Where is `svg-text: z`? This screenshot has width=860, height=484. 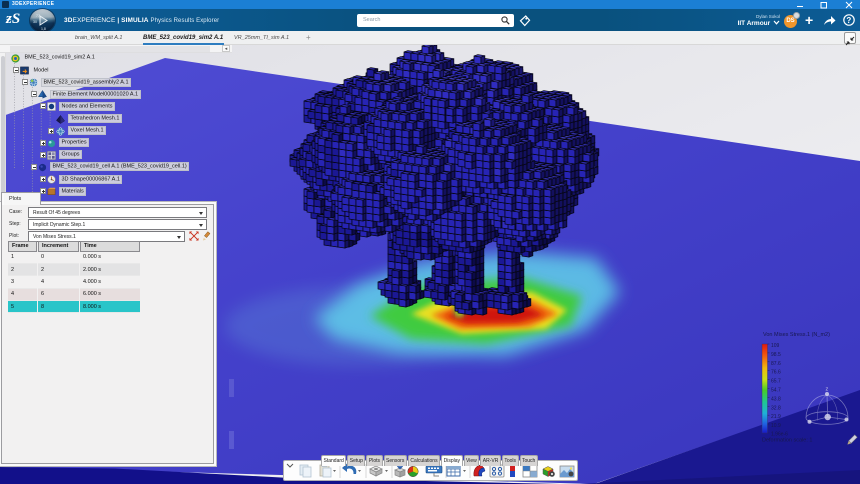
svg-text: z is located at coordinates (827, 390).